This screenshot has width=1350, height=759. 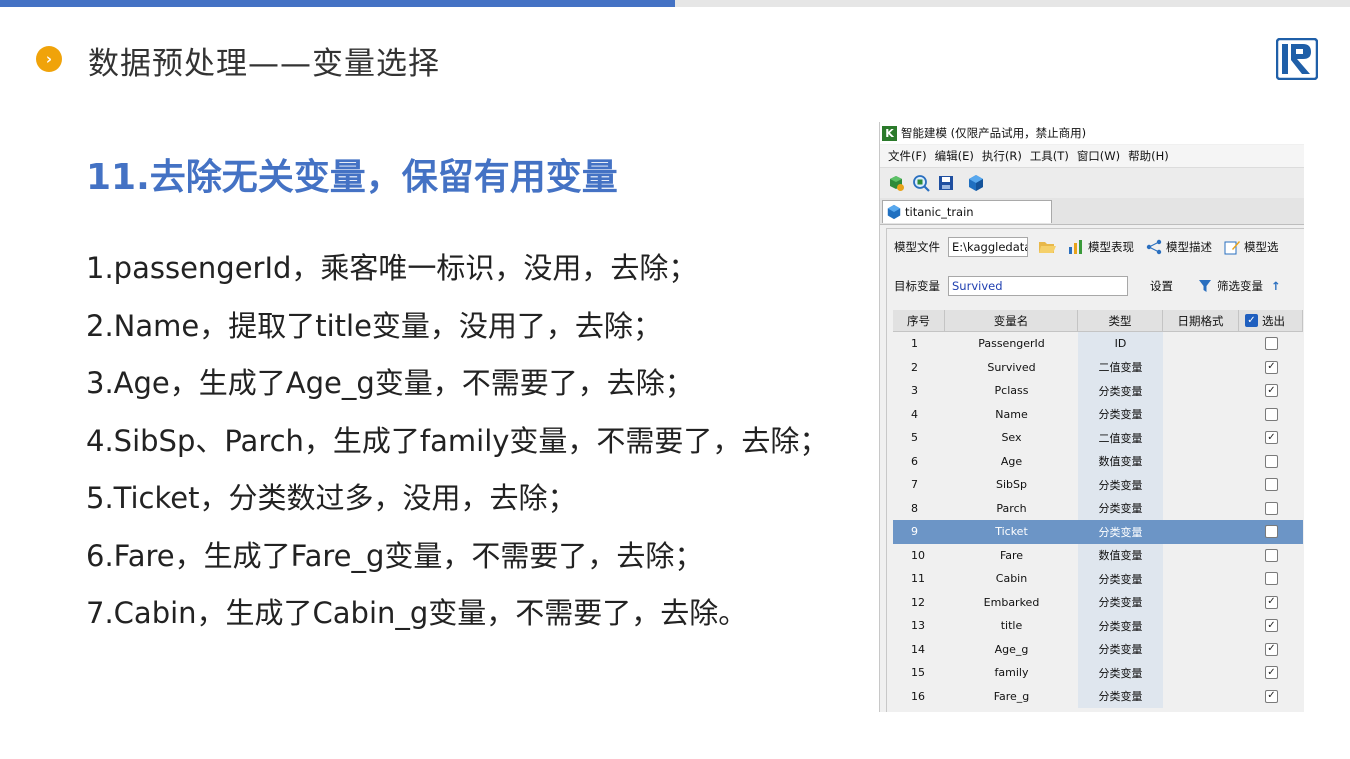 I want to click on column-header-index: 序号, so click(x=919, y=321).